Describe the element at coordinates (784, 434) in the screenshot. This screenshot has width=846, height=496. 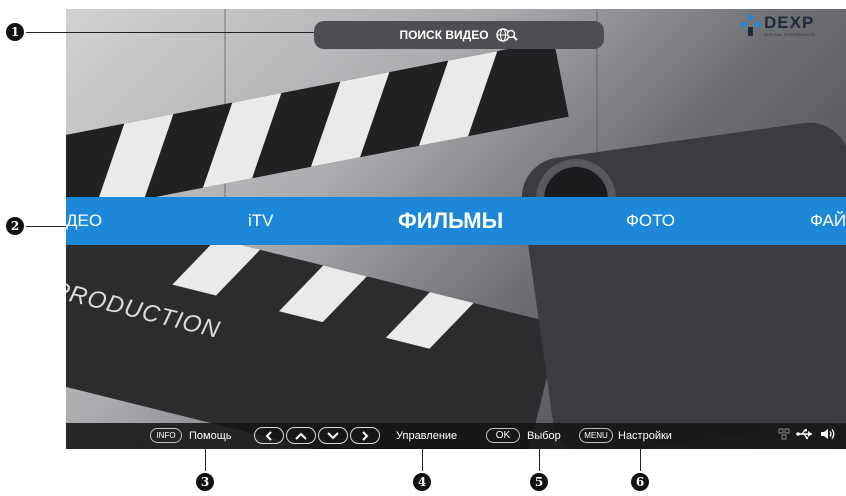
I see `network-icon` at that location.